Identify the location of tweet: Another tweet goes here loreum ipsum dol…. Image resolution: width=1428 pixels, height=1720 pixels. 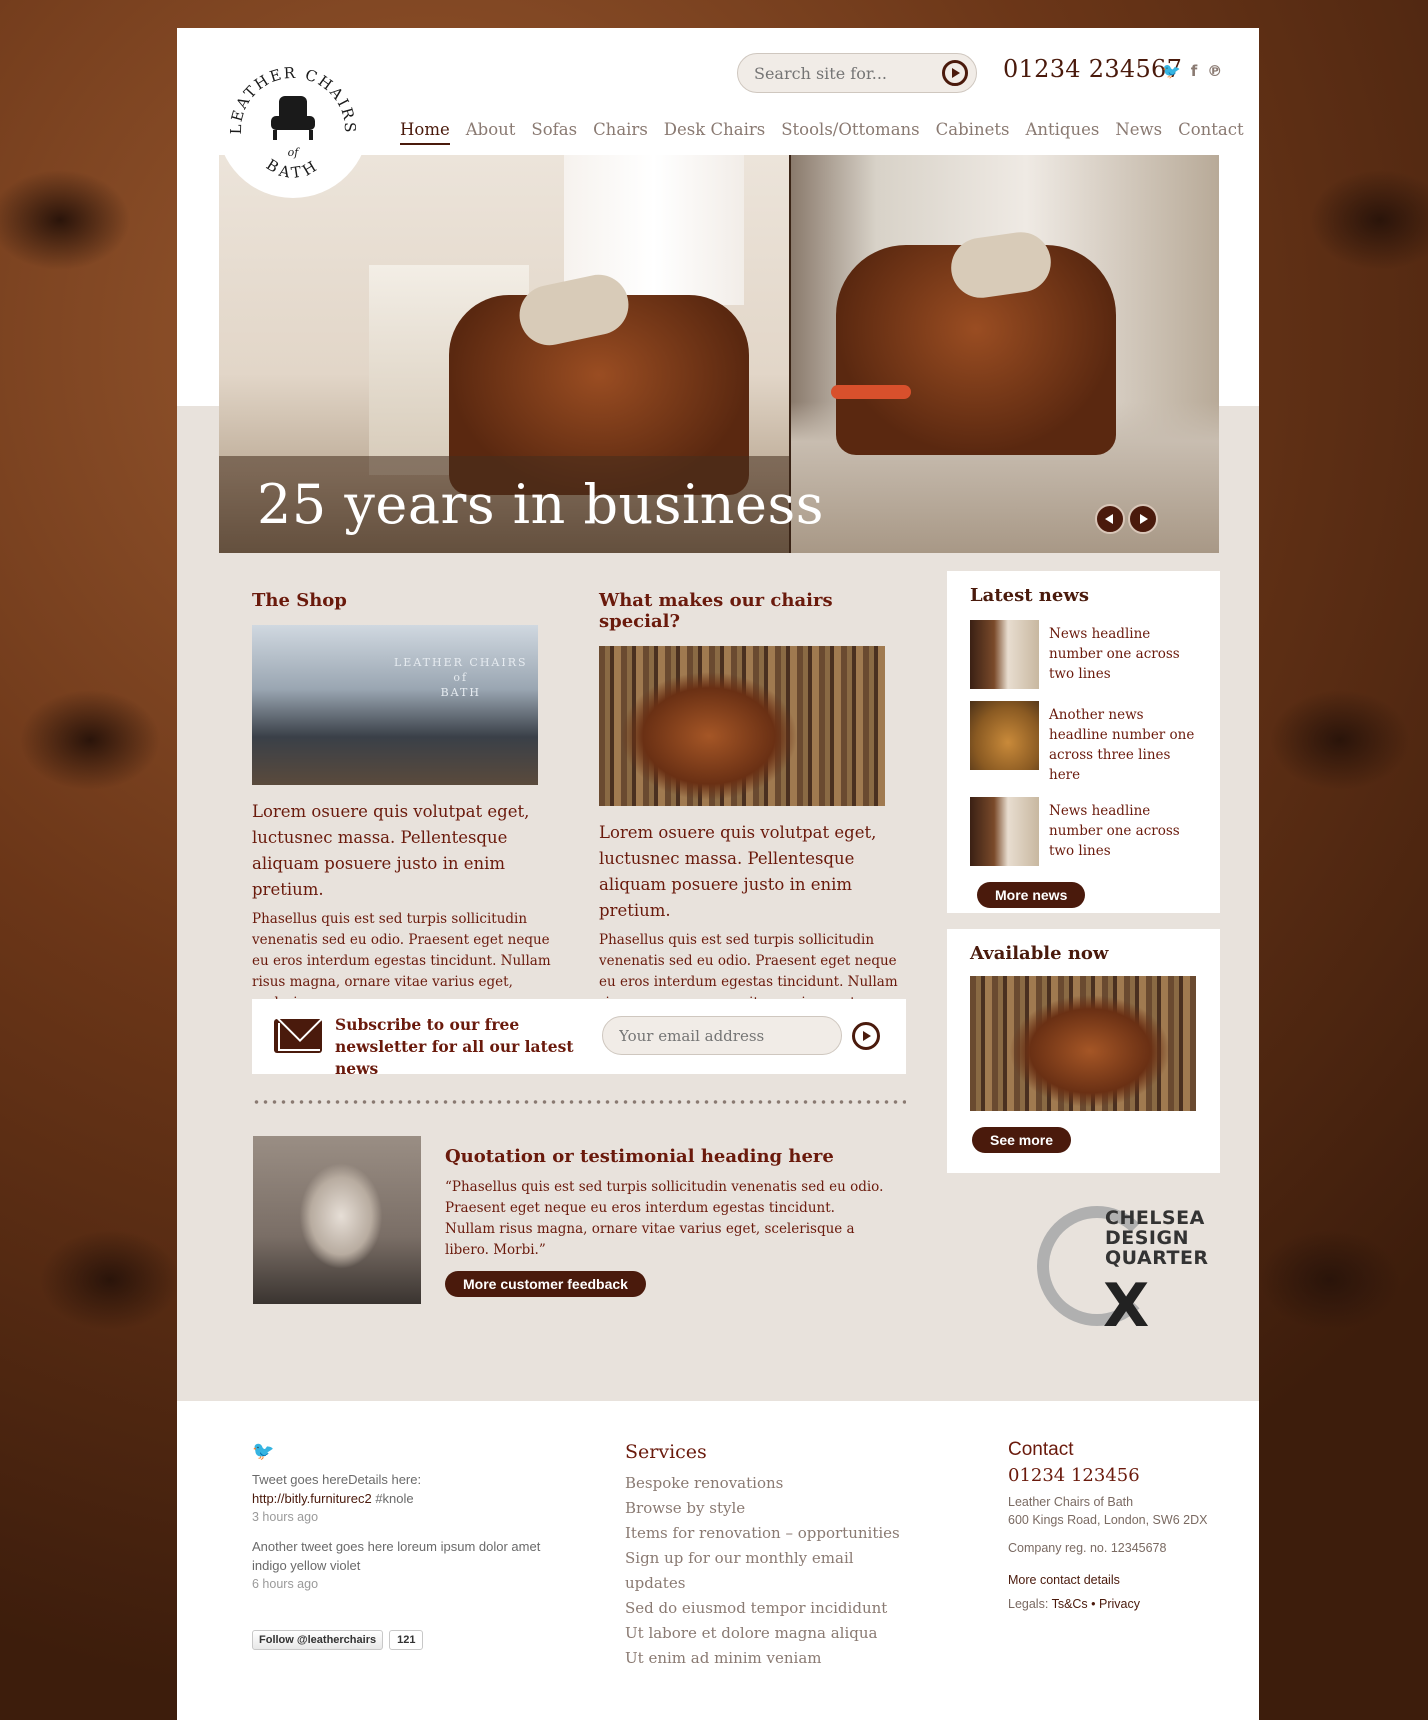
(397, 1565).